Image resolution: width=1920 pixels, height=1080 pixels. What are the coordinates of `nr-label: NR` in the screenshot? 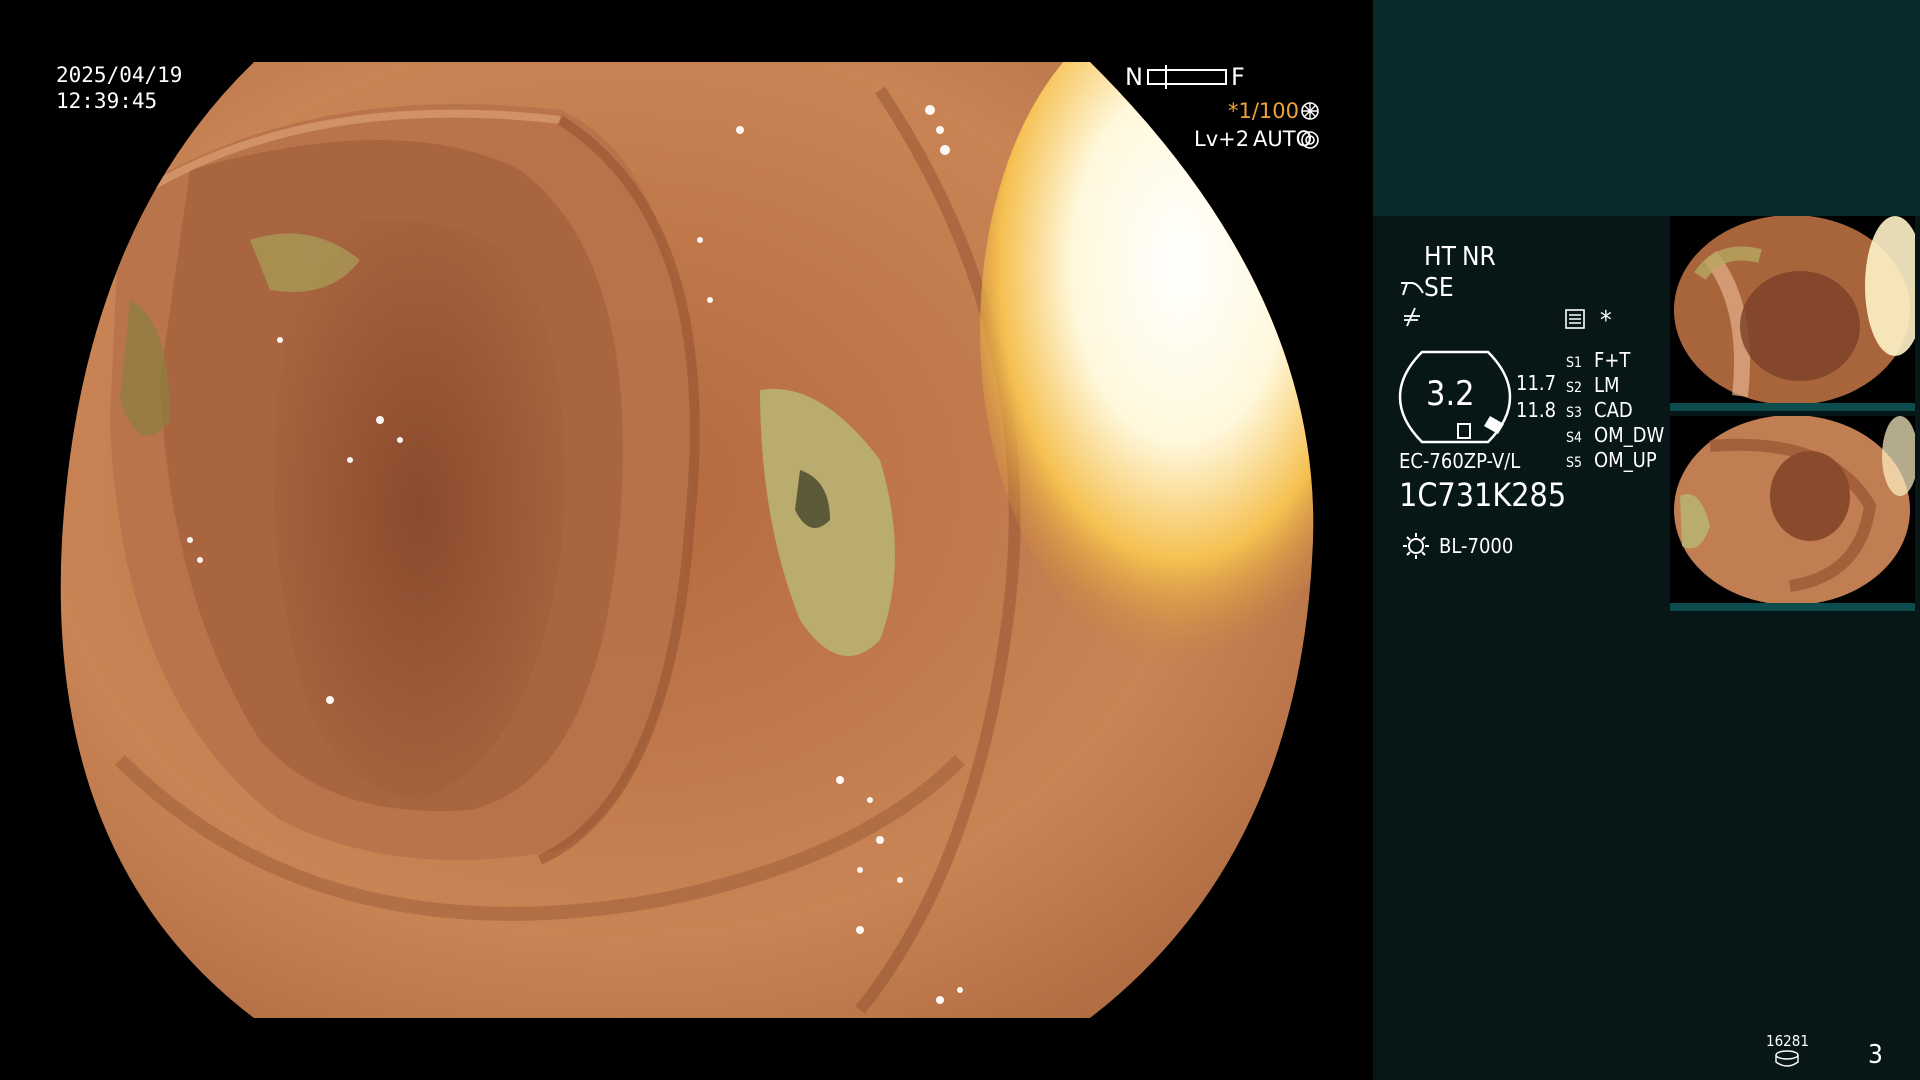 It's located at (1479, 257).